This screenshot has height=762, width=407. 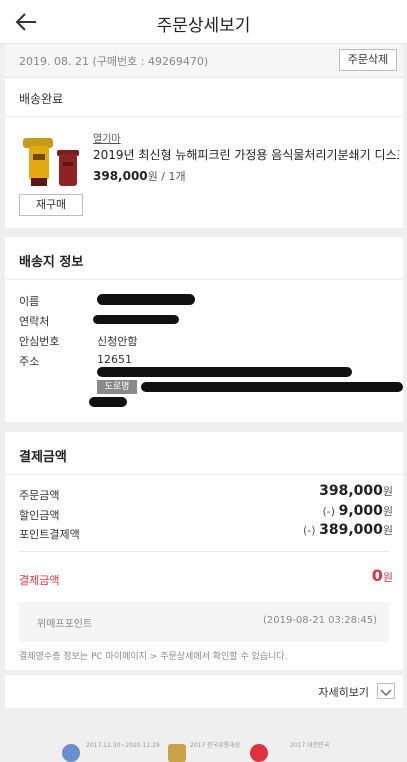 I want to click on discount-number: 9,000, so click(x=360, y=511).